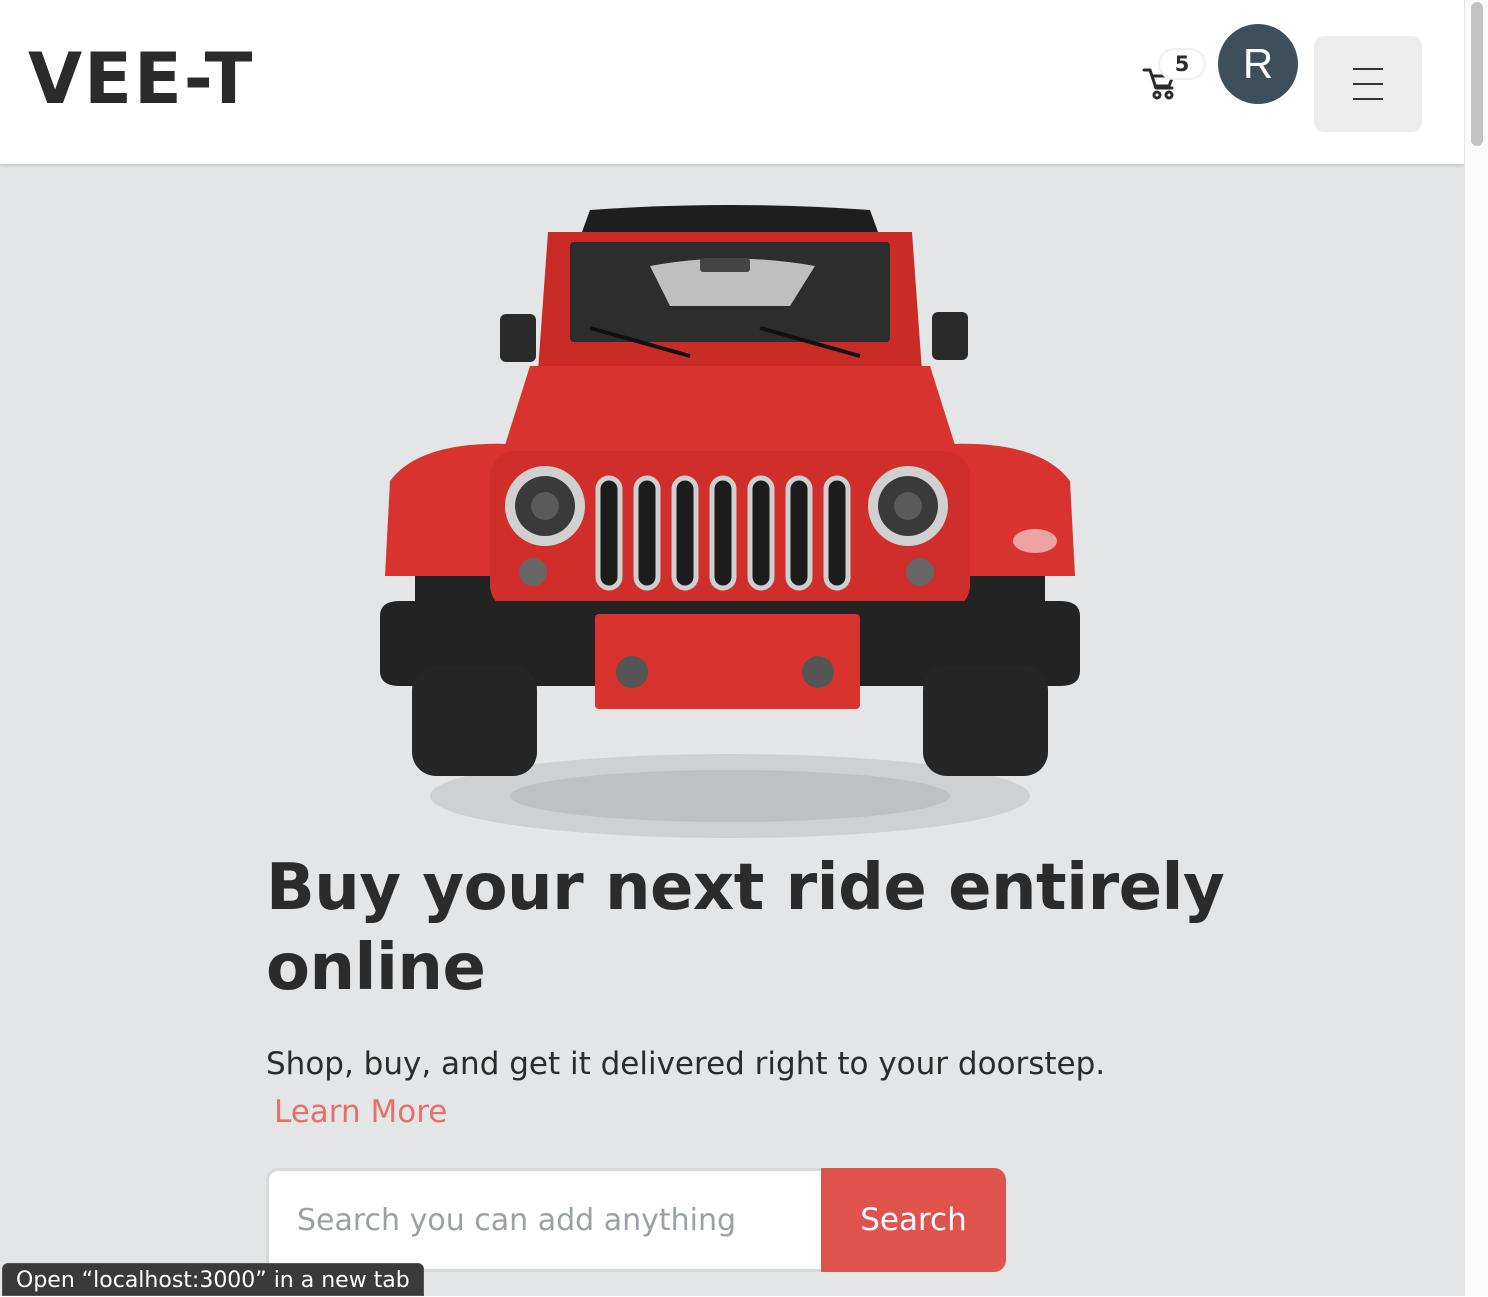 This screenshot has height=1297, width=1488. What do you see at coordinates (1182, 64) in the screenshot?
I see `cart-count-badge: 5` at bounding box center [1182, 64].